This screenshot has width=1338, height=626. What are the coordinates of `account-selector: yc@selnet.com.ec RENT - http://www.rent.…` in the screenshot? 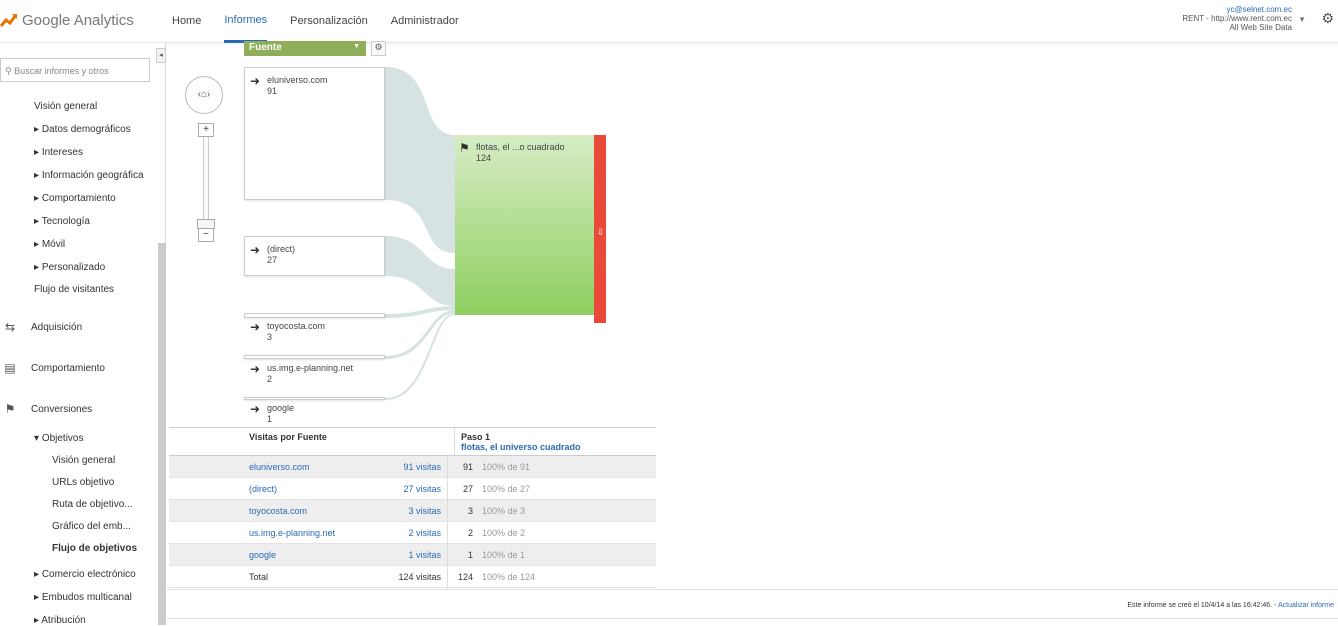 It's located at (1237, 18).